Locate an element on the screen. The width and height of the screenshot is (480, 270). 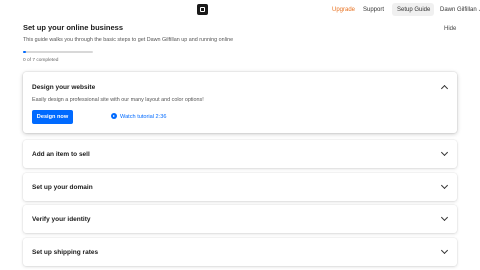
step-card-add-item: Add an item to sell is located at coordinates (240, 154).